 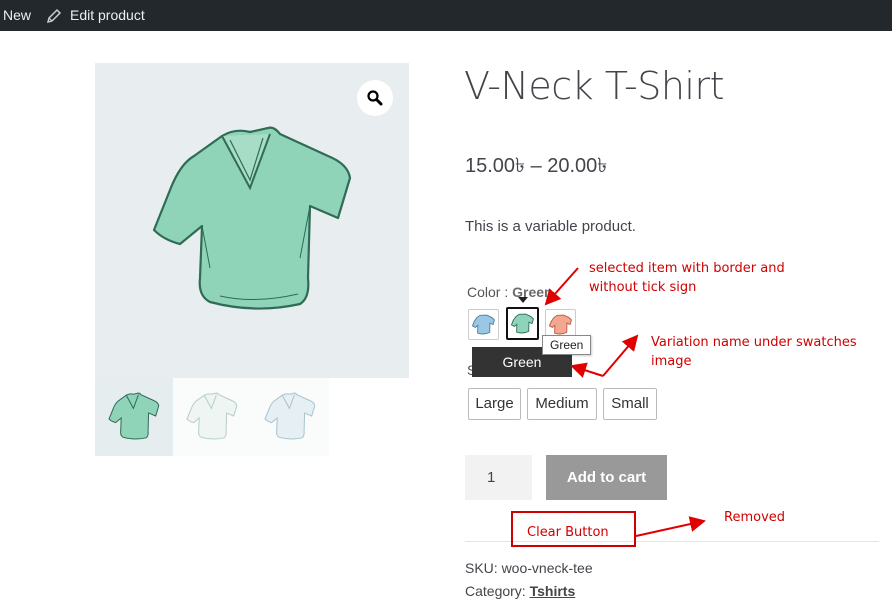 I want to click on annotation-line: image, so click(x=671, y=361).